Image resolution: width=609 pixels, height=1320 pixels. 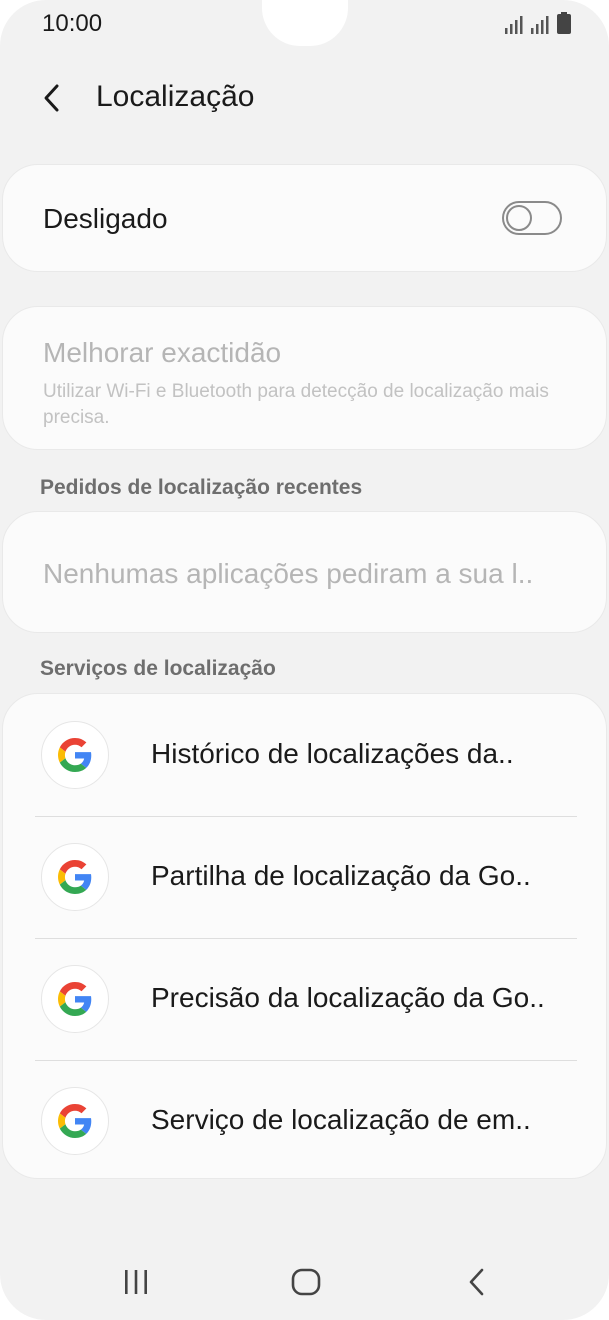 What do you see at coordinates (341, 1119) in the screenshot?
I see `service-item-label: Serviço de localização de em..` at bounding box center [341, 1119].